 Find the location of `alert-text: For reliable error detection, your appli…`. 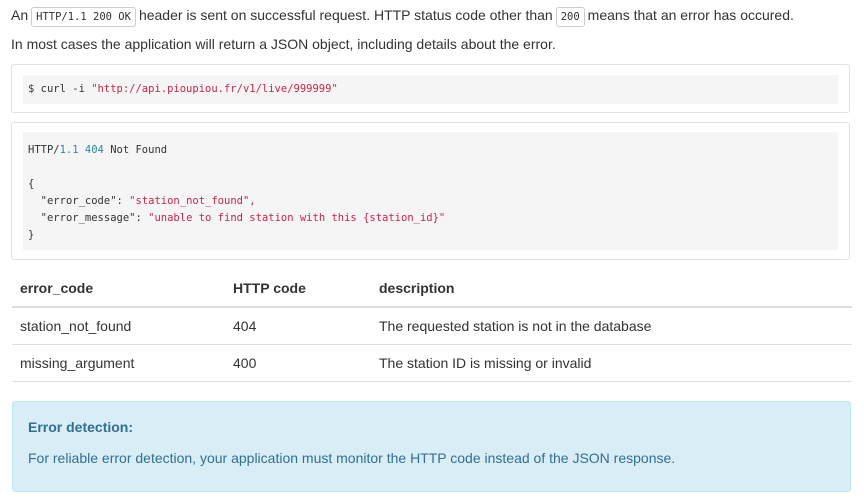

alert-text: For reliable error detection, your appli… is located at coordinates (352, 458).